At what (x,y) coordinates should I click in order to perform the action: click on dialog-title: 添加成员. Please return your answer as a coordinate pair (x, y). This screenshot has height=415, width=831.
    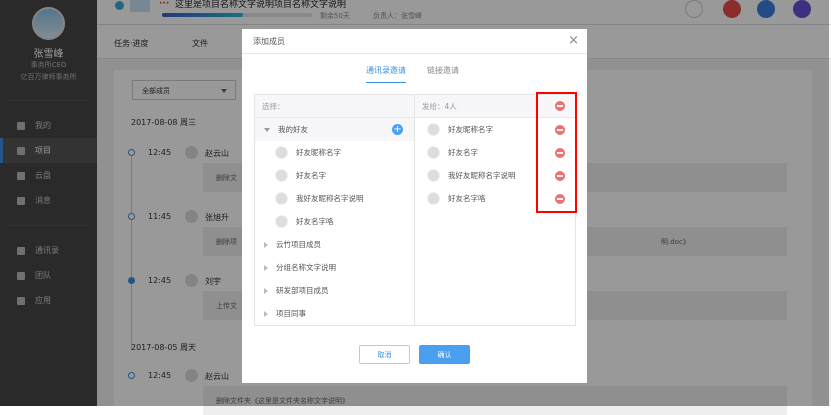
    Looking at the image, I should click on (269, 41).